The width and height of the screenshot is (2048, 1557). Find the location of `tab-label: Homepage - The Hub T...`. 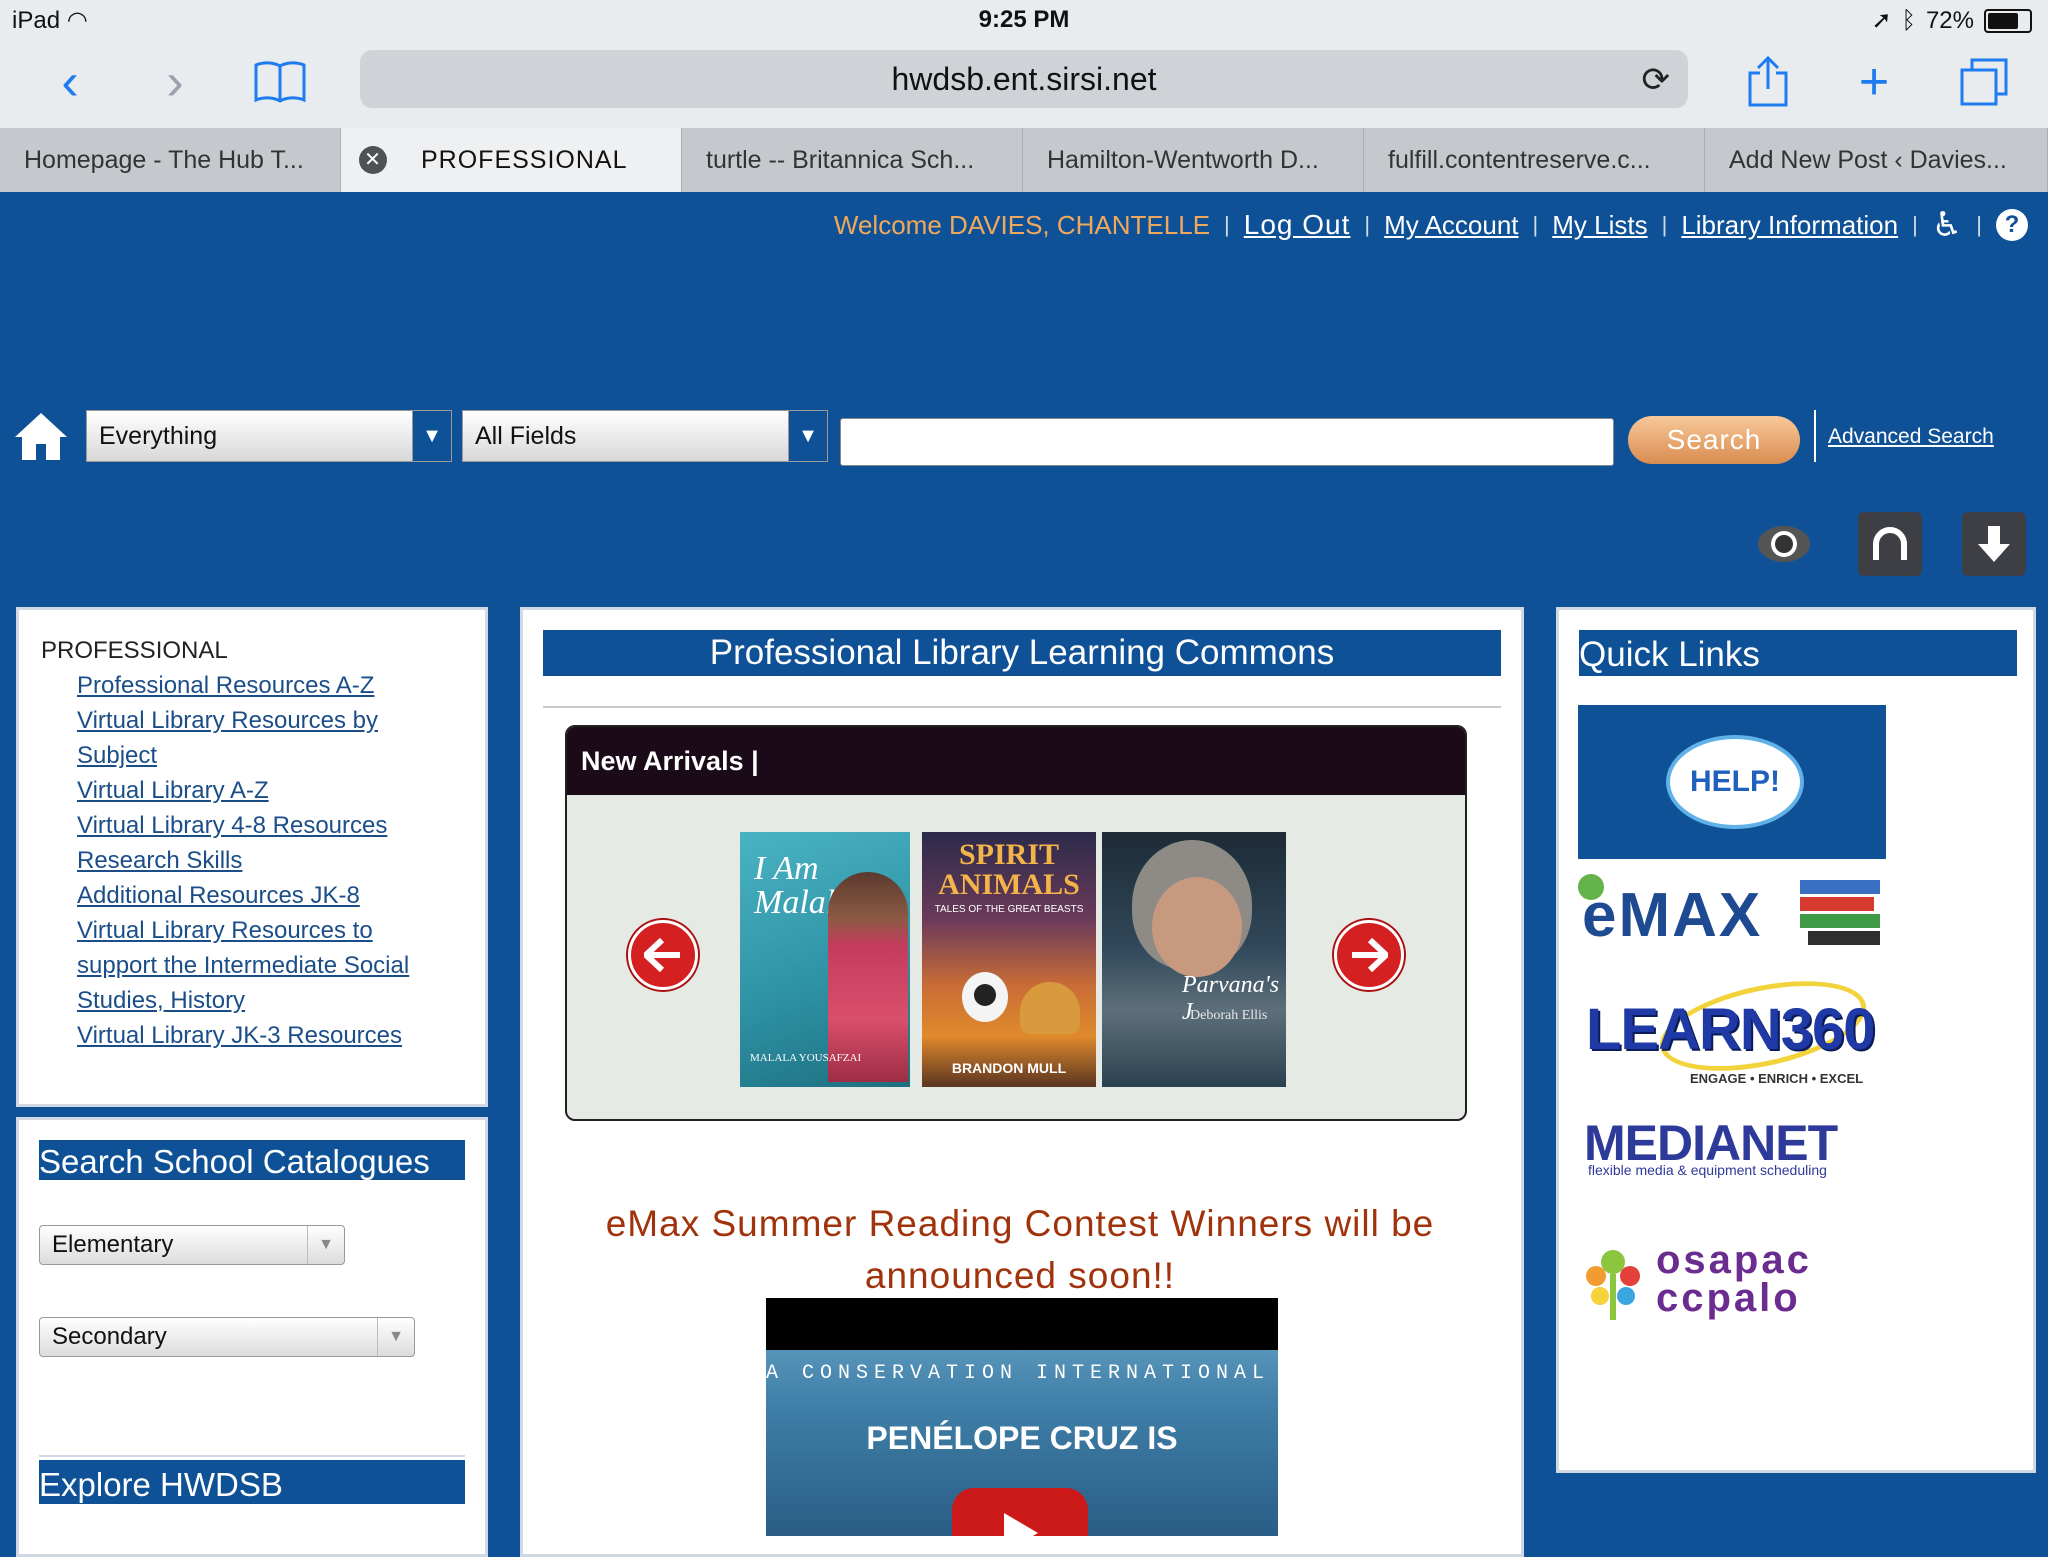

tab-label: Homepage - The Hub T... is located at coordinates (164, 159).